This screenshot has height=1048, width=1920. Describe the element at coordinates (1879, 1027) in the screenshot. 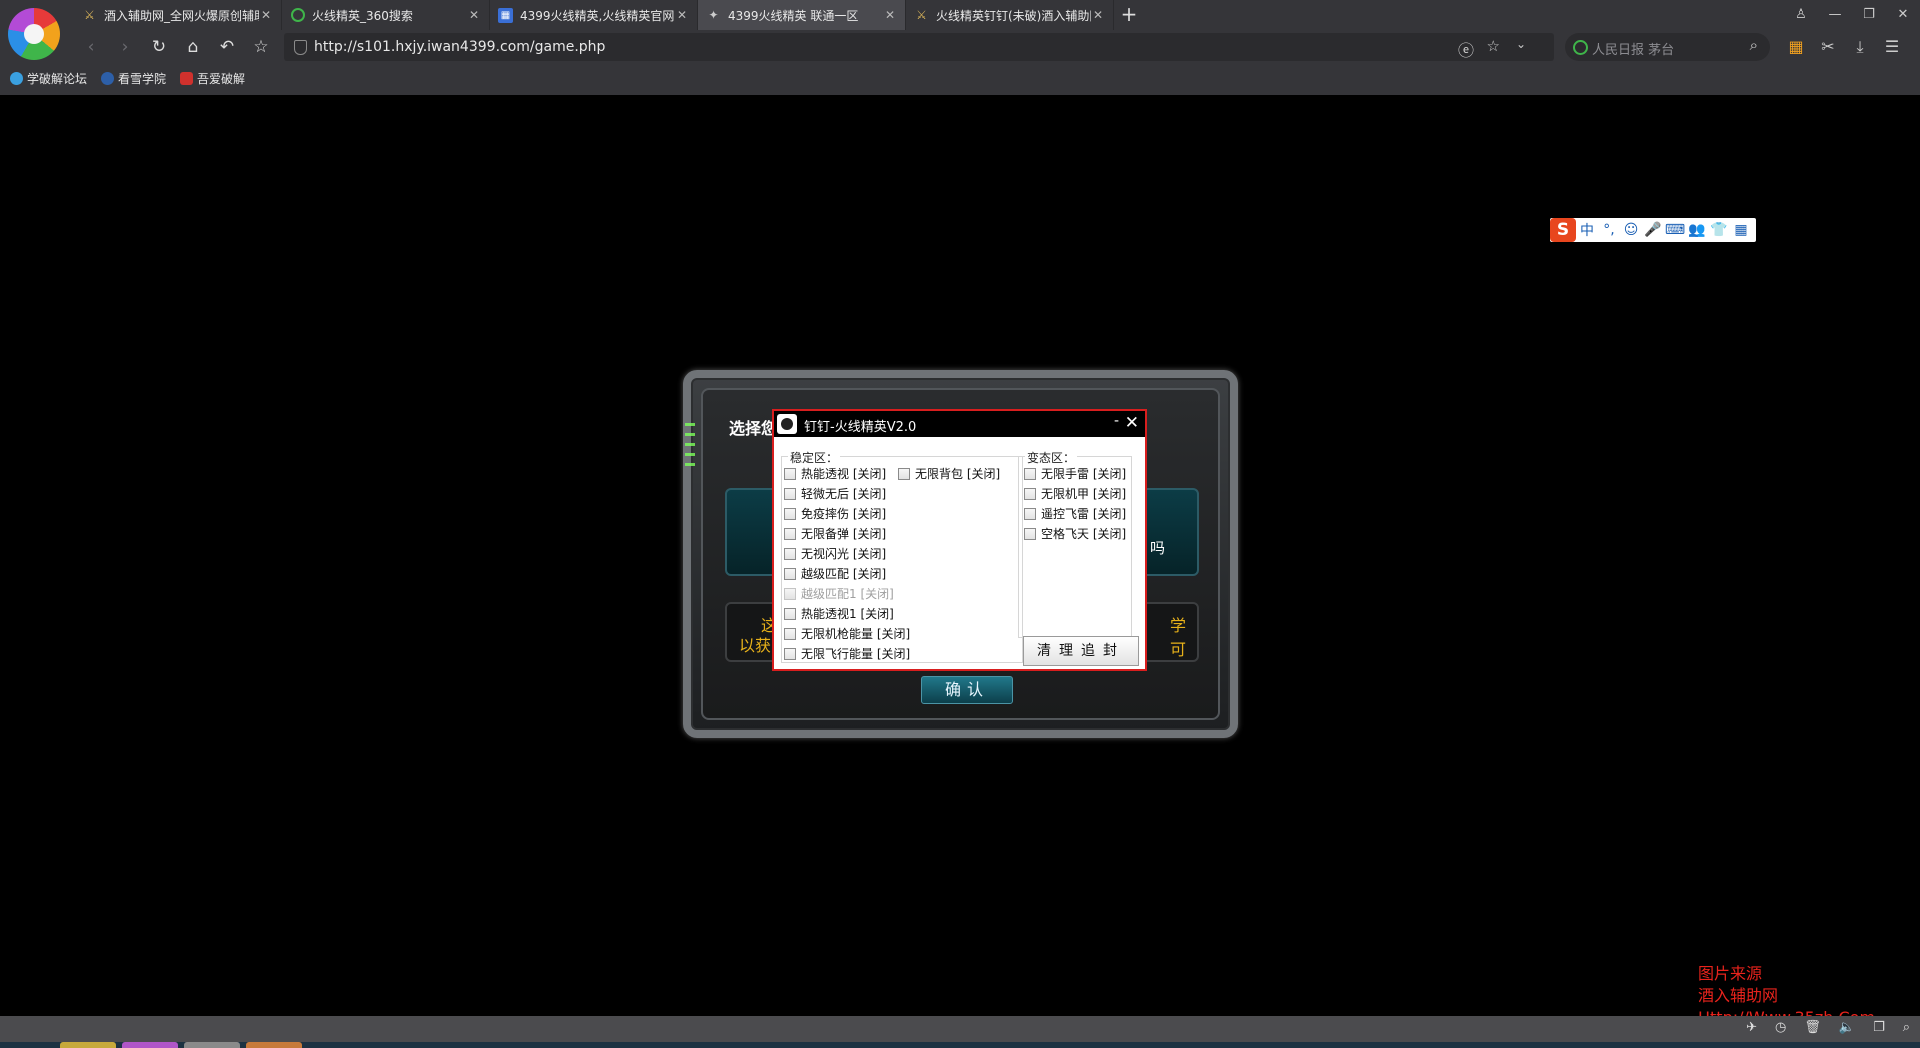

I see `window-icon: ❐` at that location.